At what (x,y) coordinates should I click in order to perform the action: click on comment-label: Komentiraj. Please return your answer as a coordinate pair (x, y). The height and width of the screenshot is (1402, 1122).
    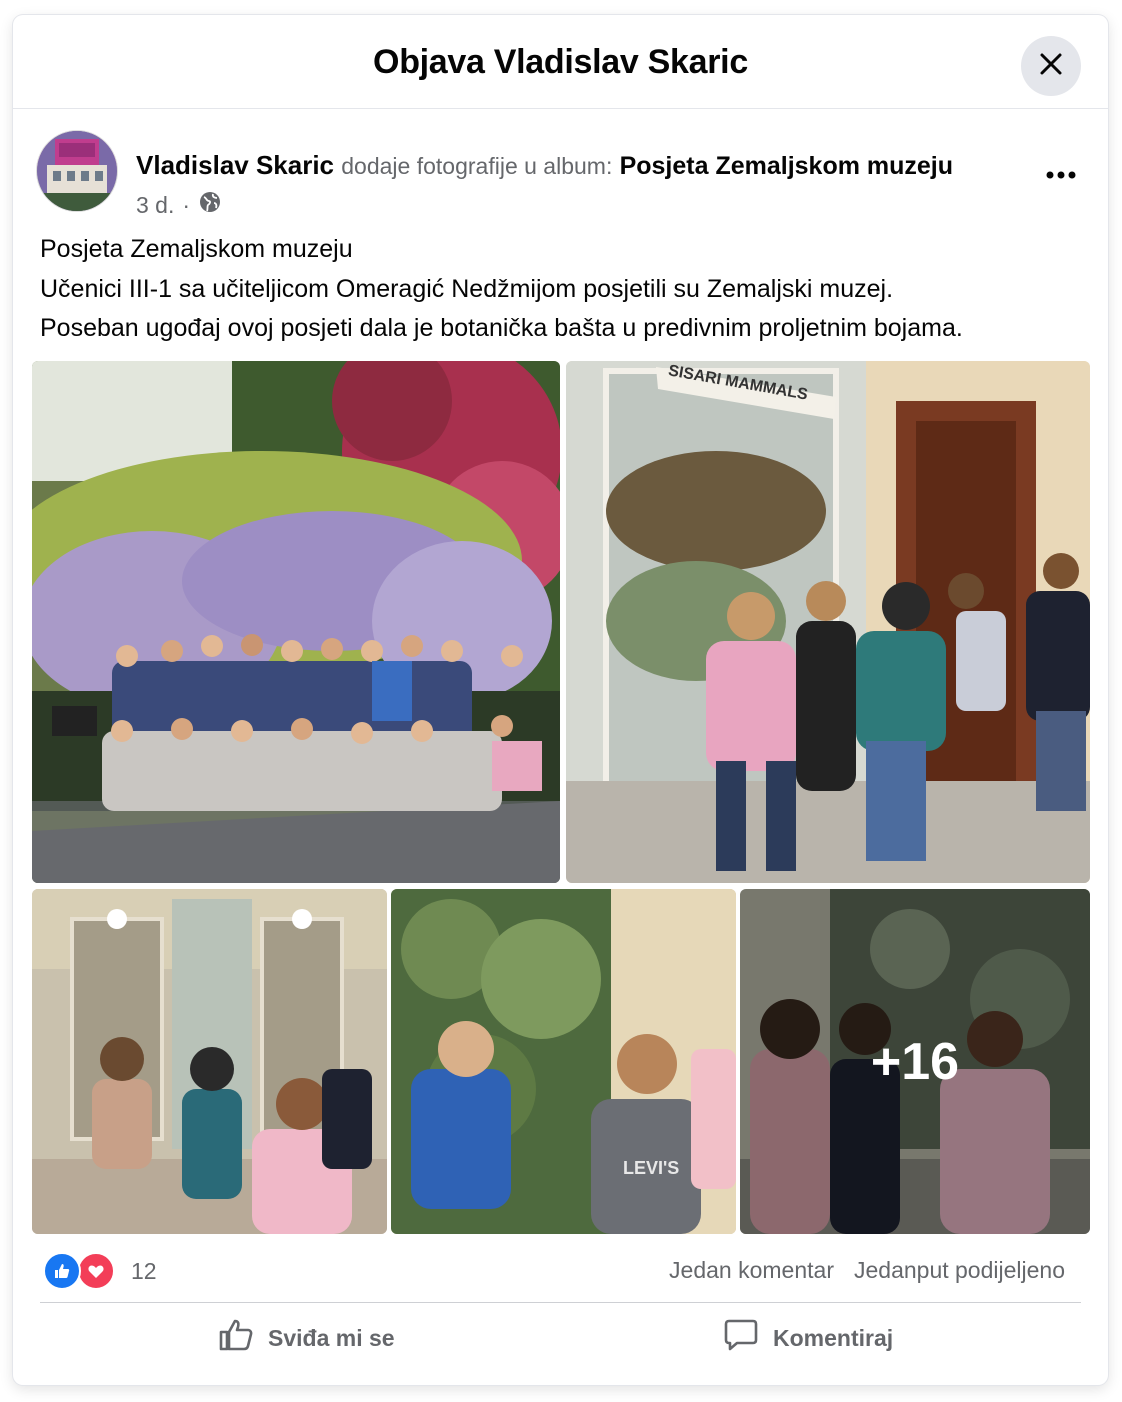
    Looking at the image, I should click on (833, 1337).